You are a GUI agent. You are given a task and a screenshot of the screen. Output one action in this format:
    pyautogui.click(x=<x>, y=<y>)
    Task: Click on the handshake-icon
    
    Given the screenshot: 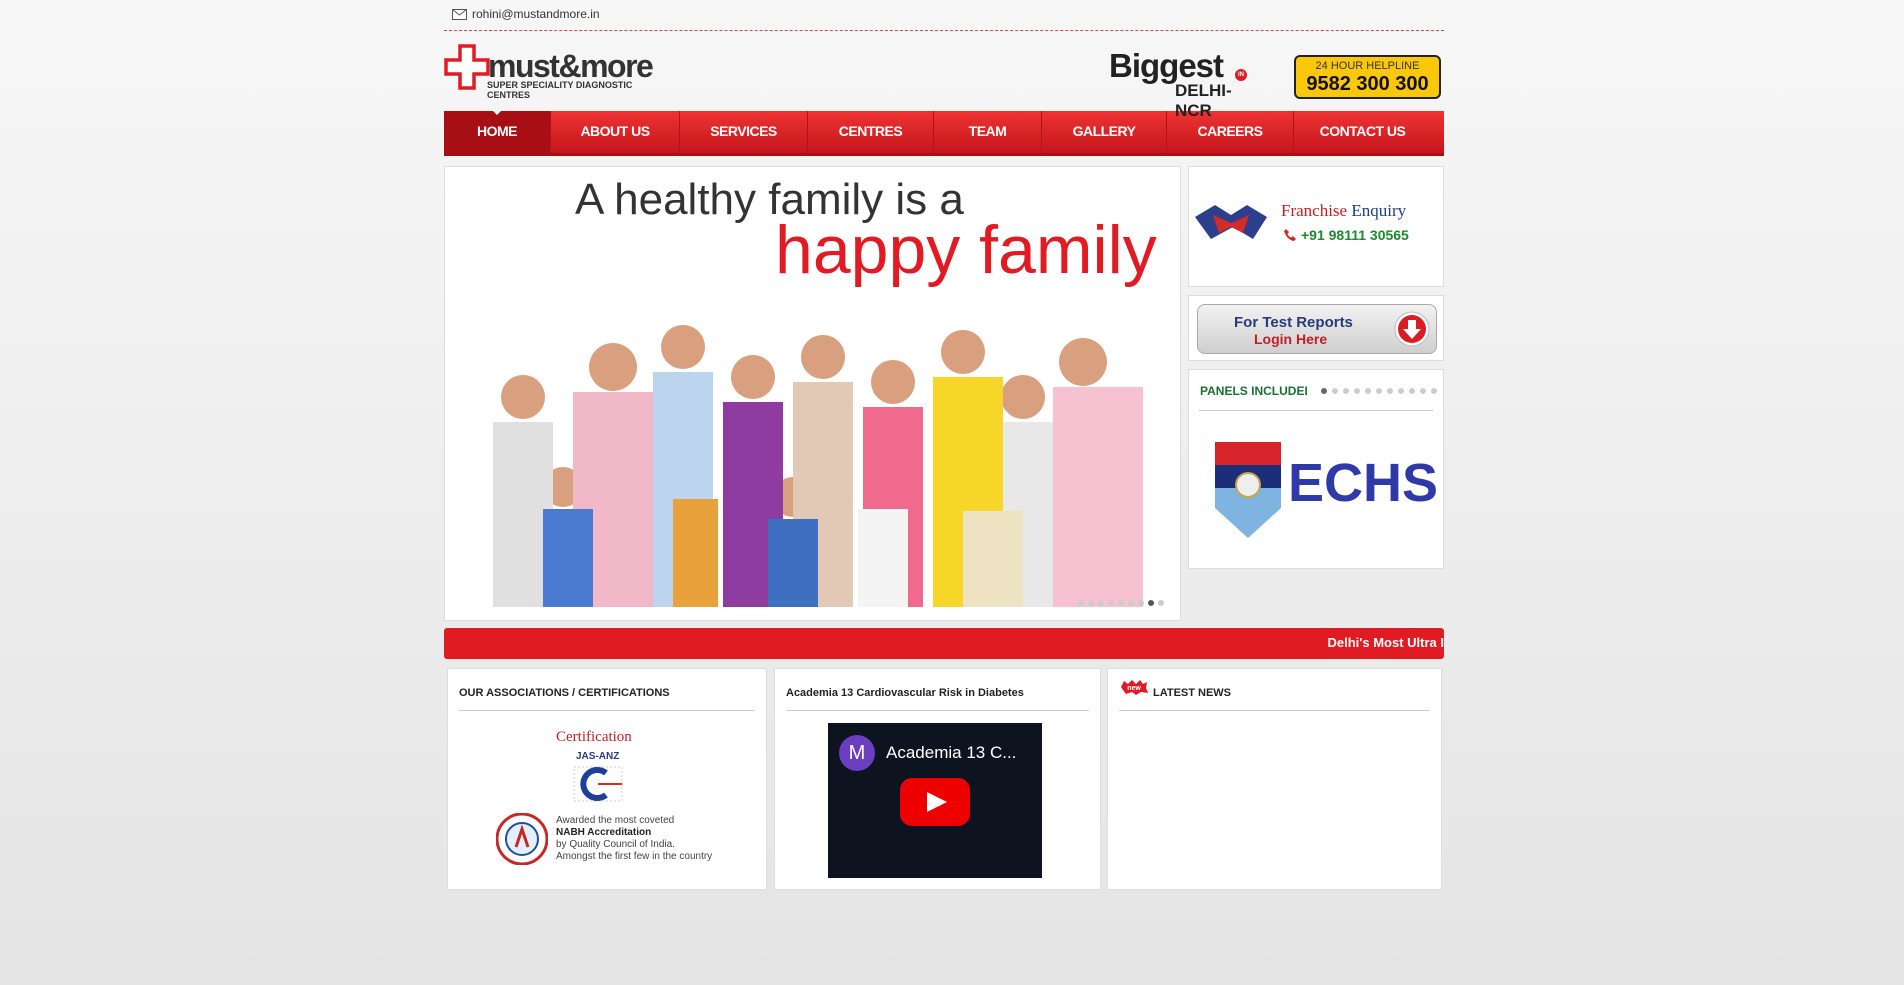 What is the action you would take?
    pyautogui.click(x=1231, y=222)
    